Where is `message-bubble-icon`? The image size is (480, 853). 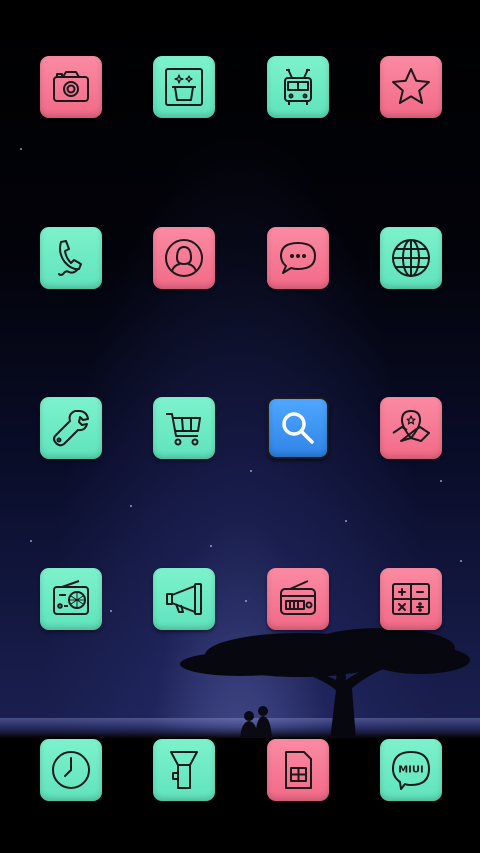
message-bubble-icon is located at coordinates (298, 258).